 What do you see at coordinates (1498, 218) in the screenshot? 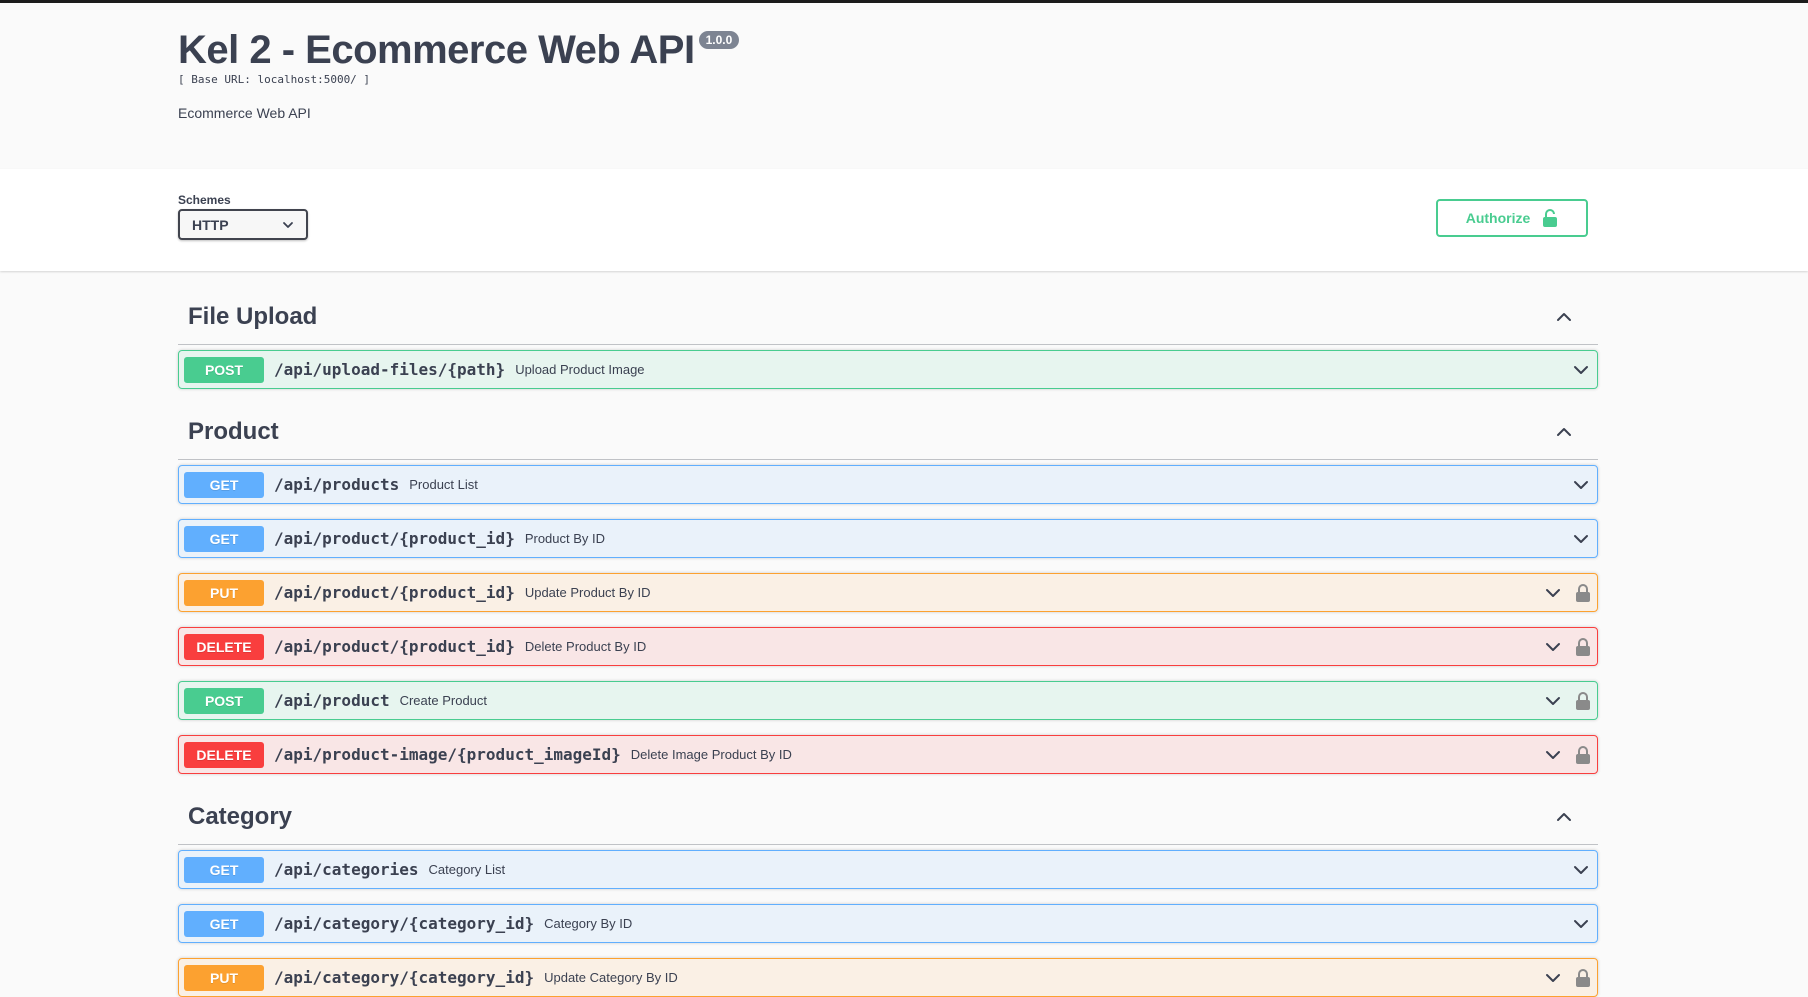
I see `authorize-label: Authorize` at bounding box center [1498, 218].